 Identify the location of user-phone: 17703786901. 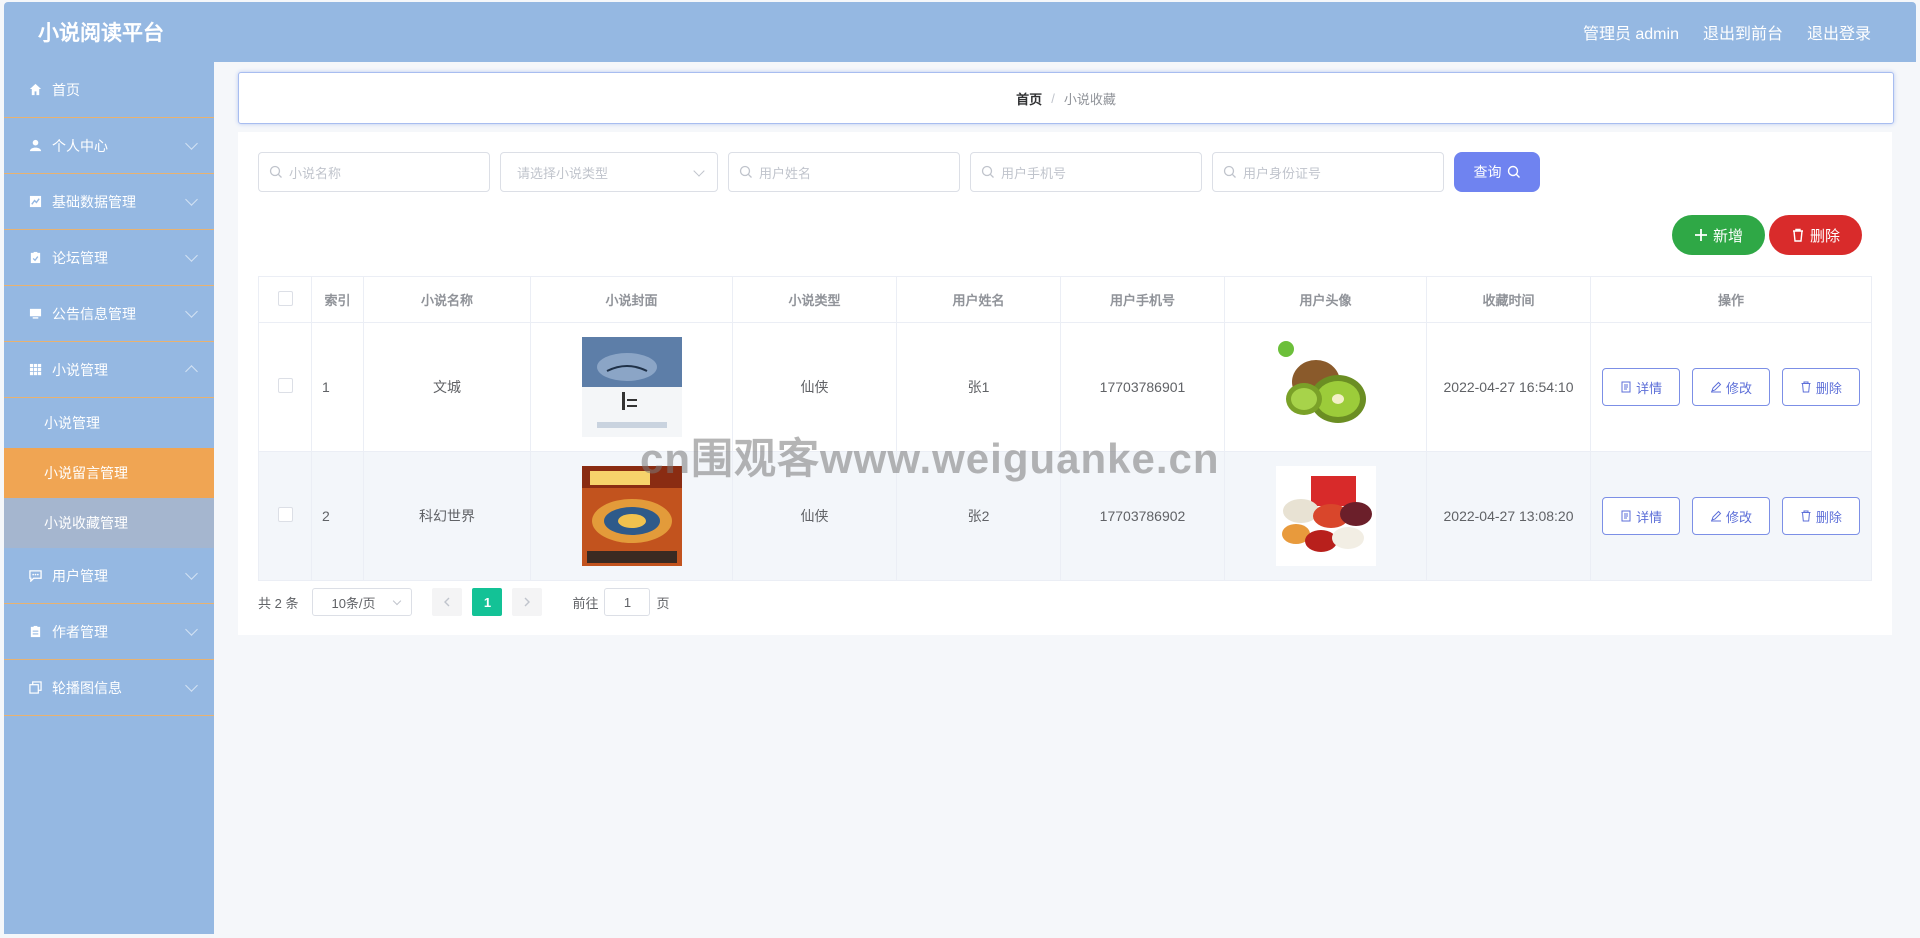
(1142, 387).